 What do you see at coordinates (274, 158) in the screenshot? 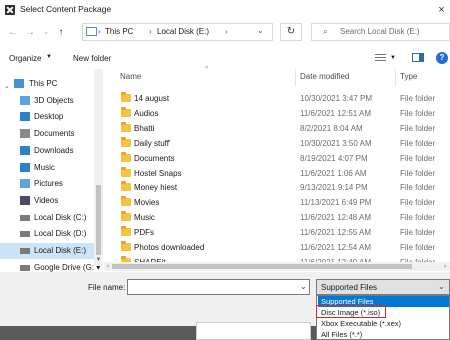
I see `file-row: Documents 8/19/2021 4:07 PM File folder` at bounding box center [274, 158].